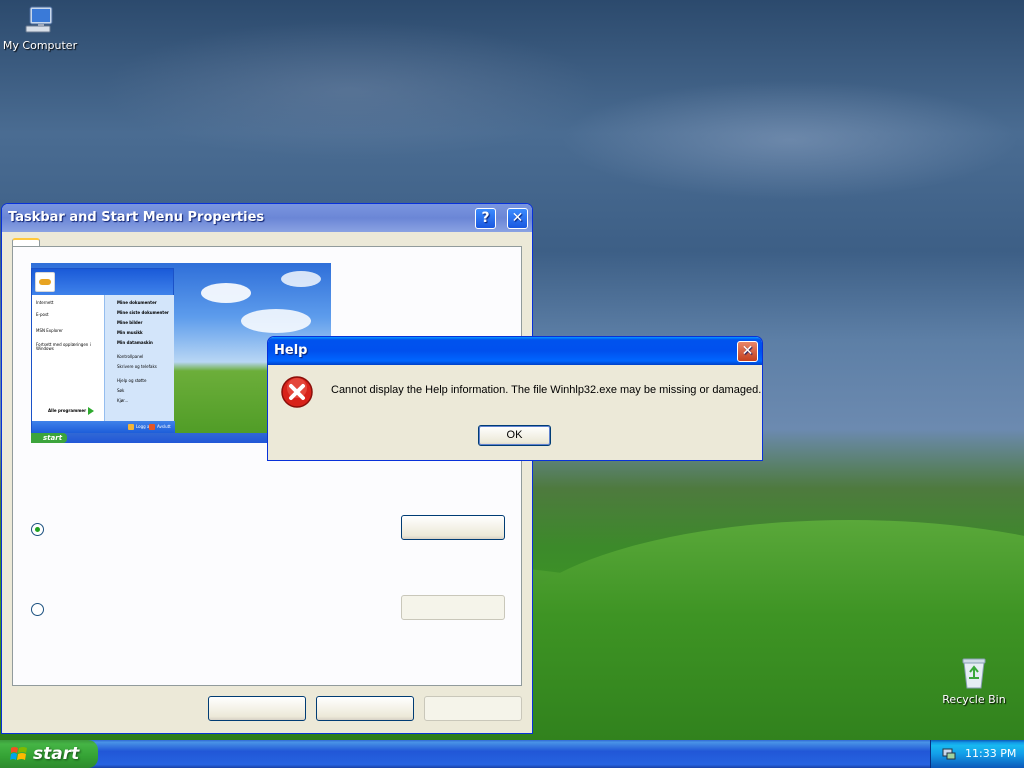  I want to click on dialog-close-button: ✕, so click(747, 351).